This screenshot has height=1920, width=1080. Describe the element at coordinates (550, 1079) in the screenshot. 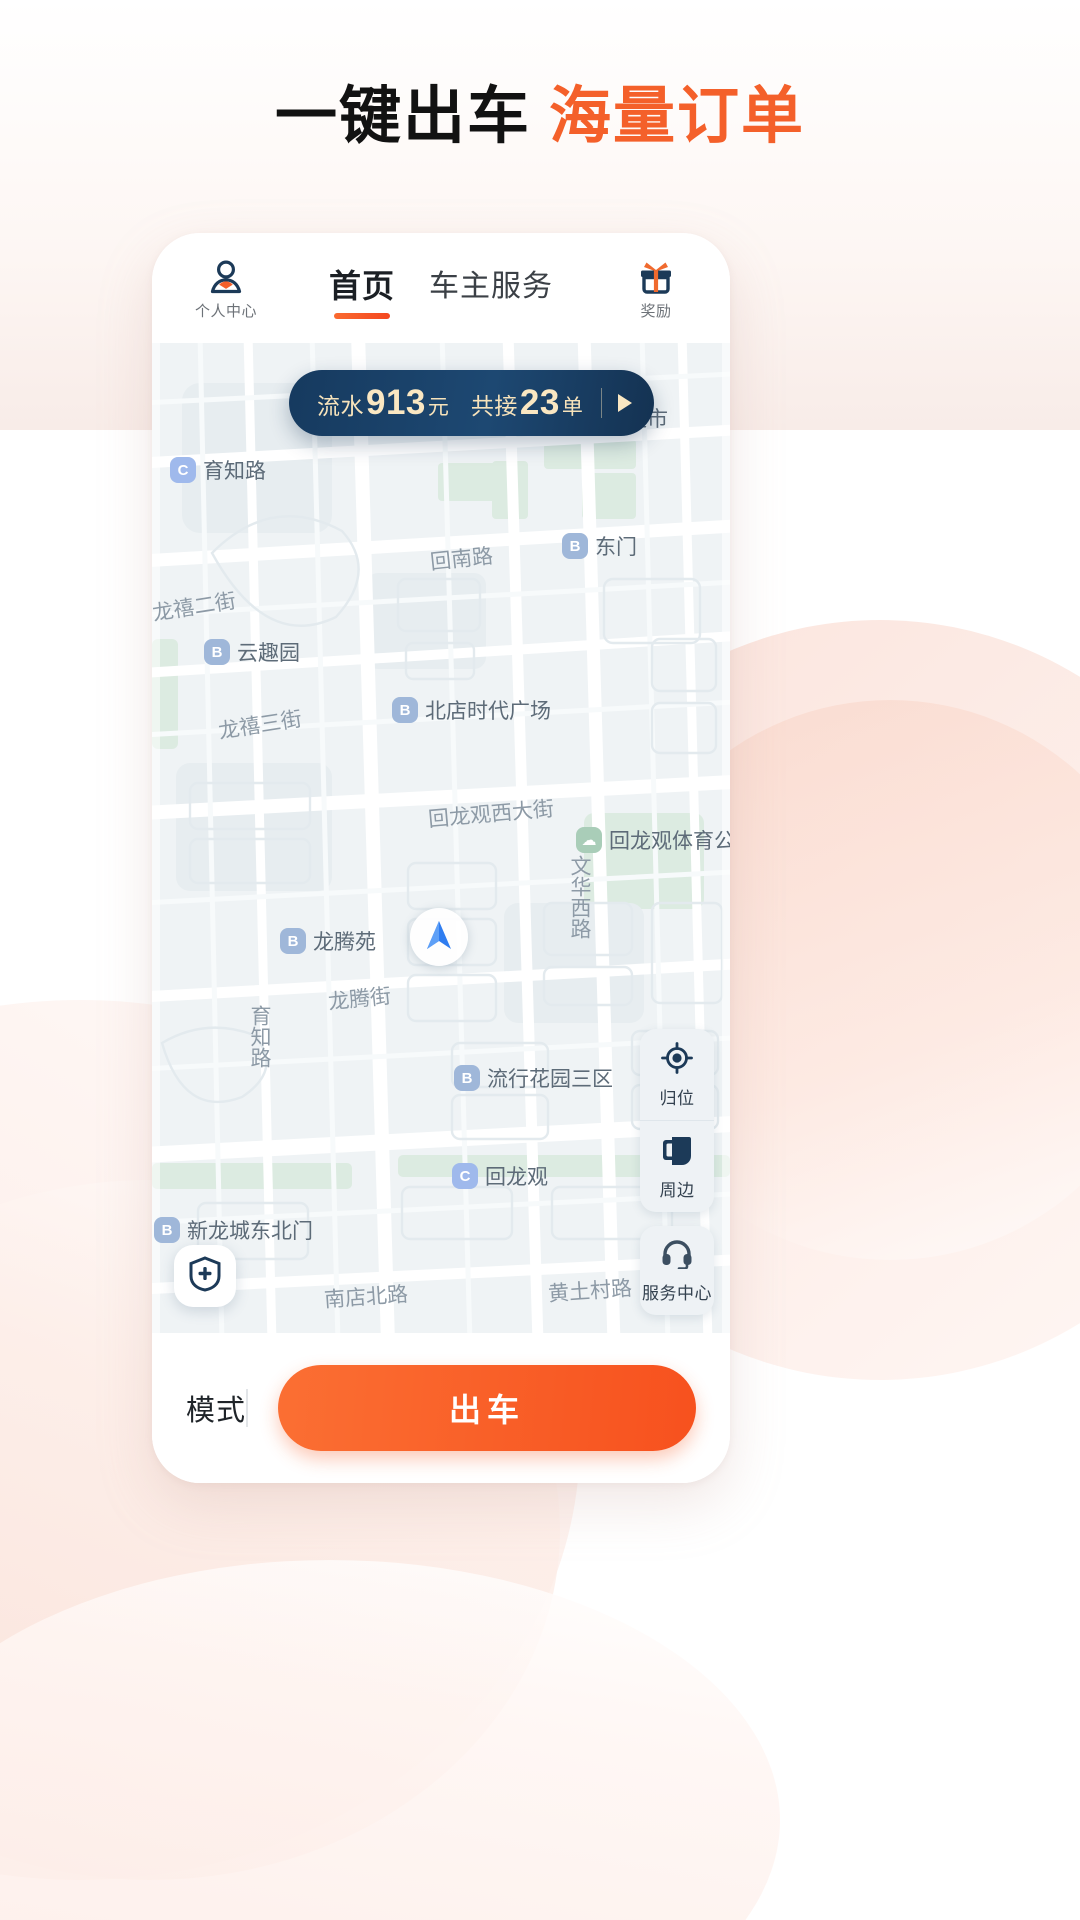

I see `map-poi-label: 流行花园三区` at that location.